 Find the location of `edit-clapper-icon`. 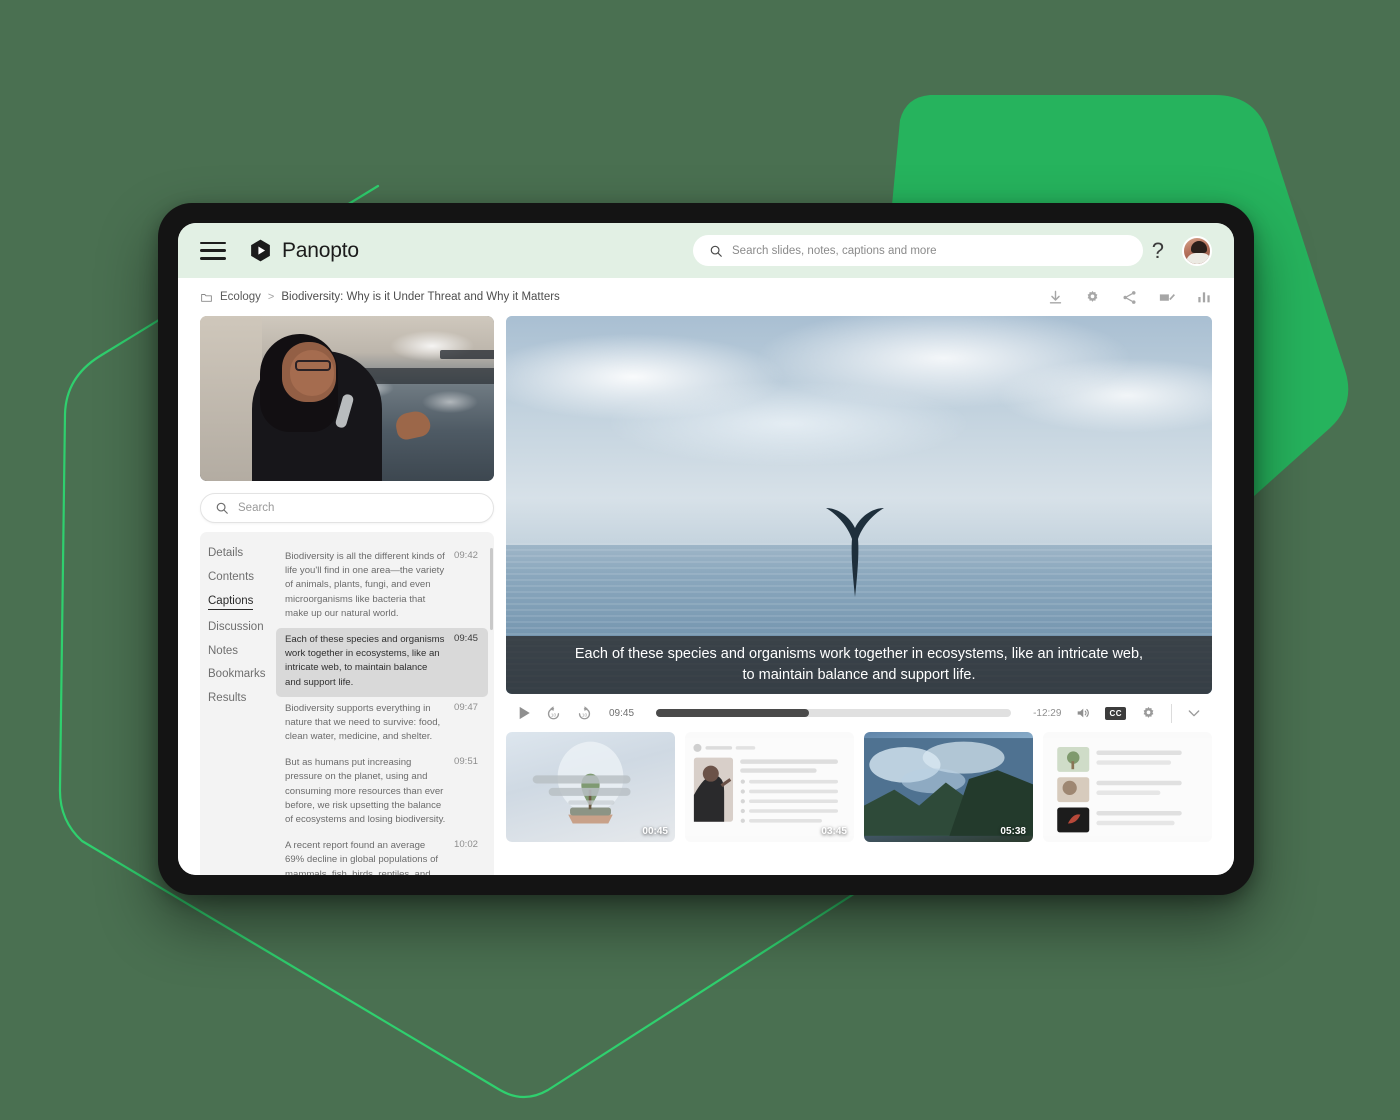

edit-clapper-icon is located at coordinates (1167, 297).